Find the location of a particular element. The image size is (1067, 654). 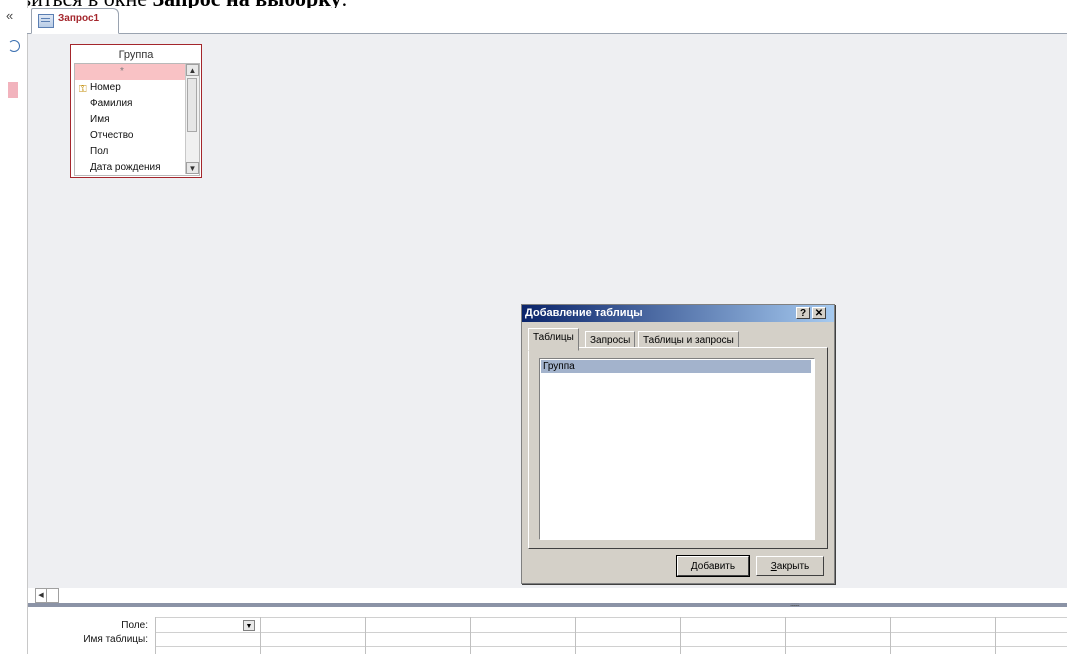

tab-label: Запрос1 is located at coordinates (79, 18).